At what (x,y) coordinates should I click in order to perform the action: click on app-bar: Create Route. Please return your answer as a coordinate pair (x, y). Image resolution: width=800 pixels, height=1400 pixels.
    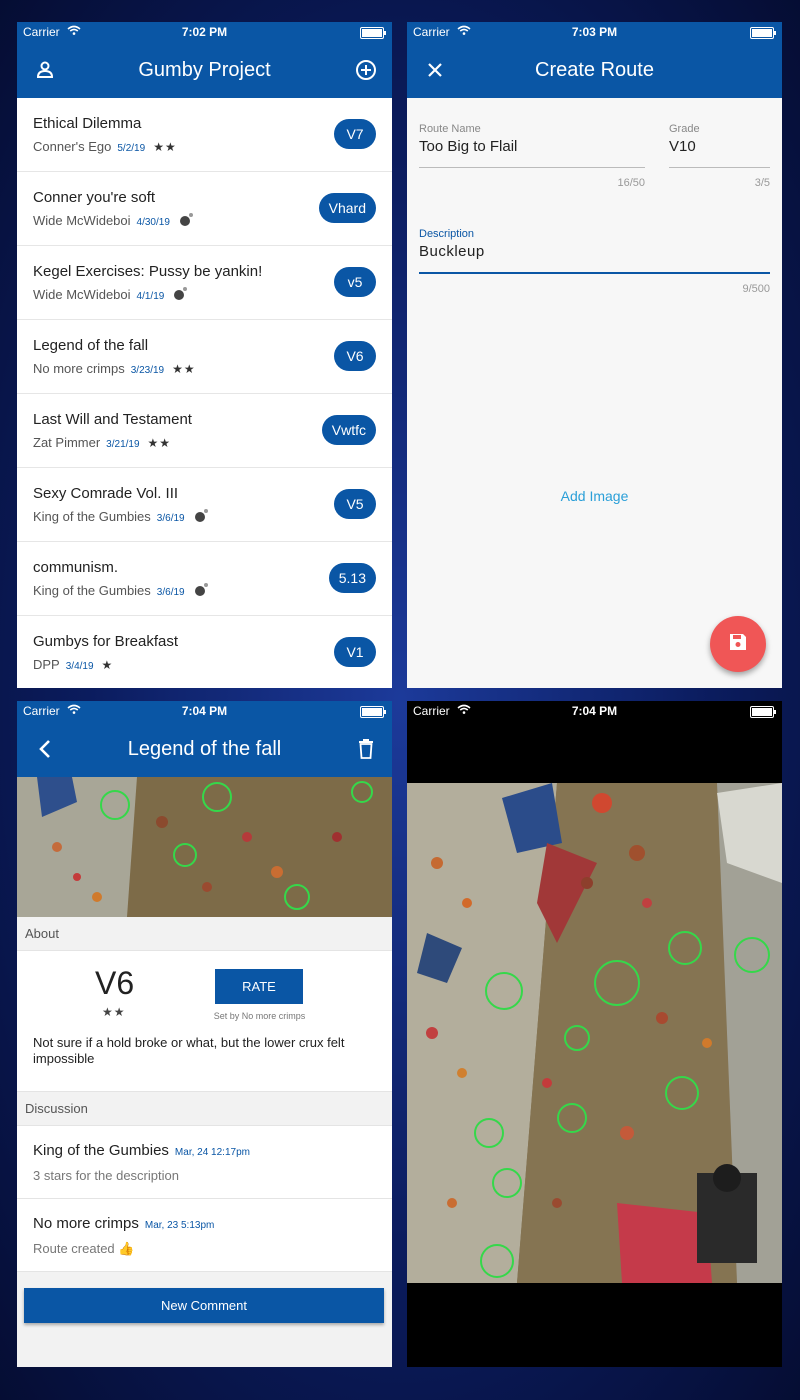
    Looking at the image, I should click on (594, 70).